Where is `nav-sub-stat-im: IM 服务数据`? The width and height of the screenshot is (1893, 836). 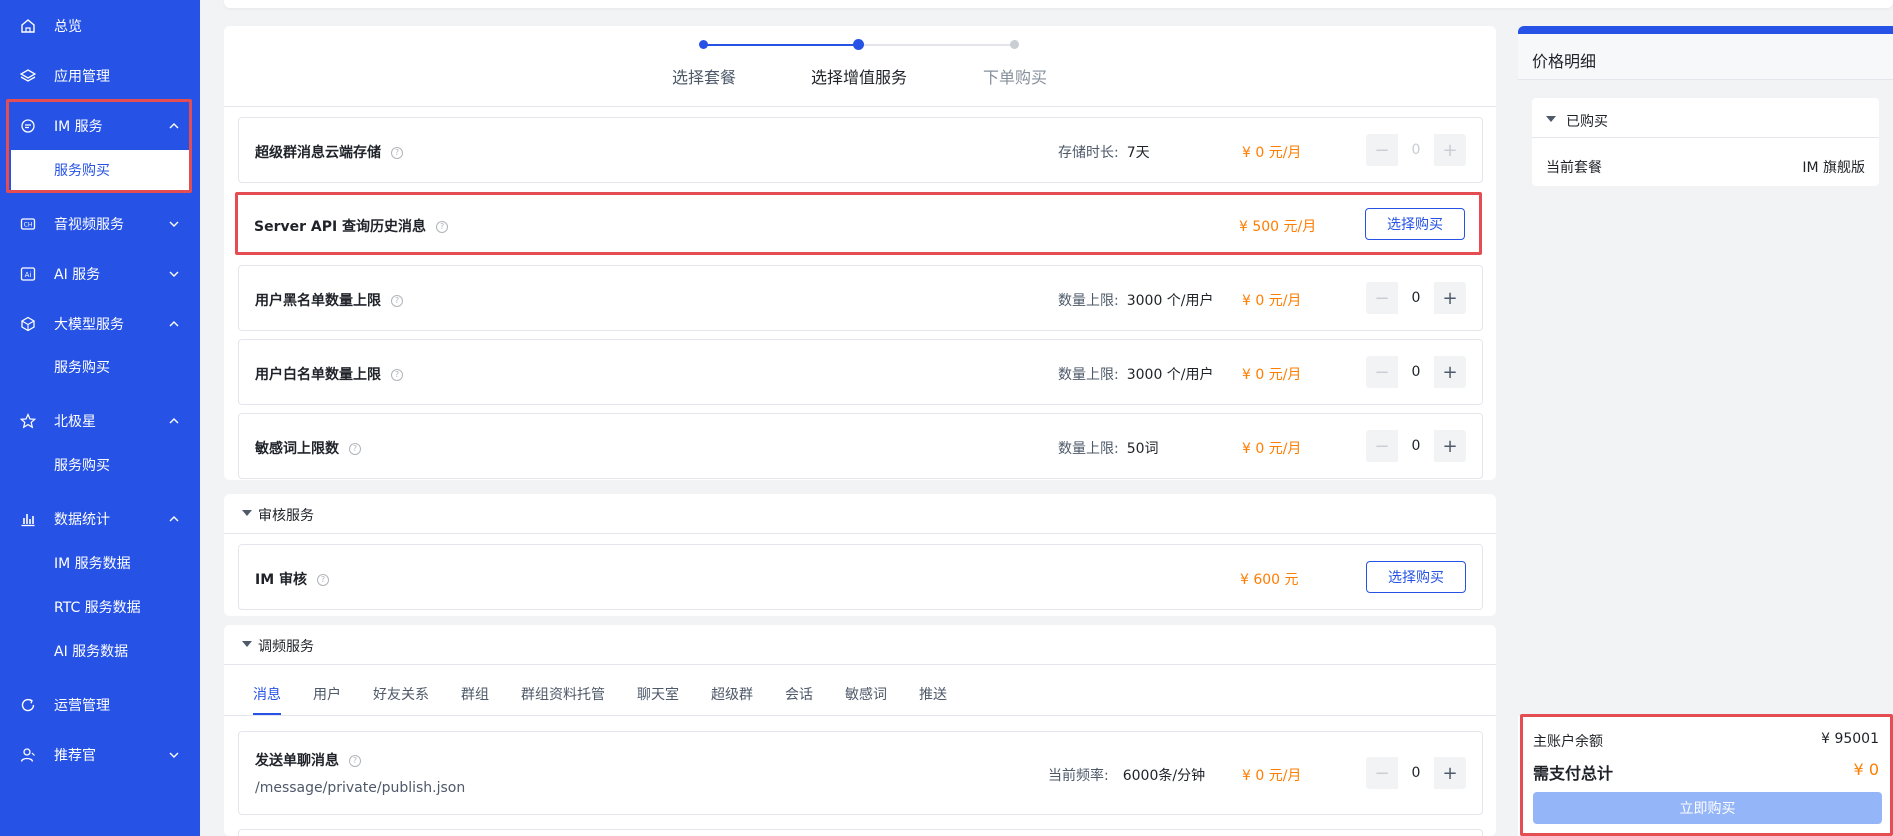 nav-sub-stat-im: IM 服务数据 is located at coordinates (100, 563).